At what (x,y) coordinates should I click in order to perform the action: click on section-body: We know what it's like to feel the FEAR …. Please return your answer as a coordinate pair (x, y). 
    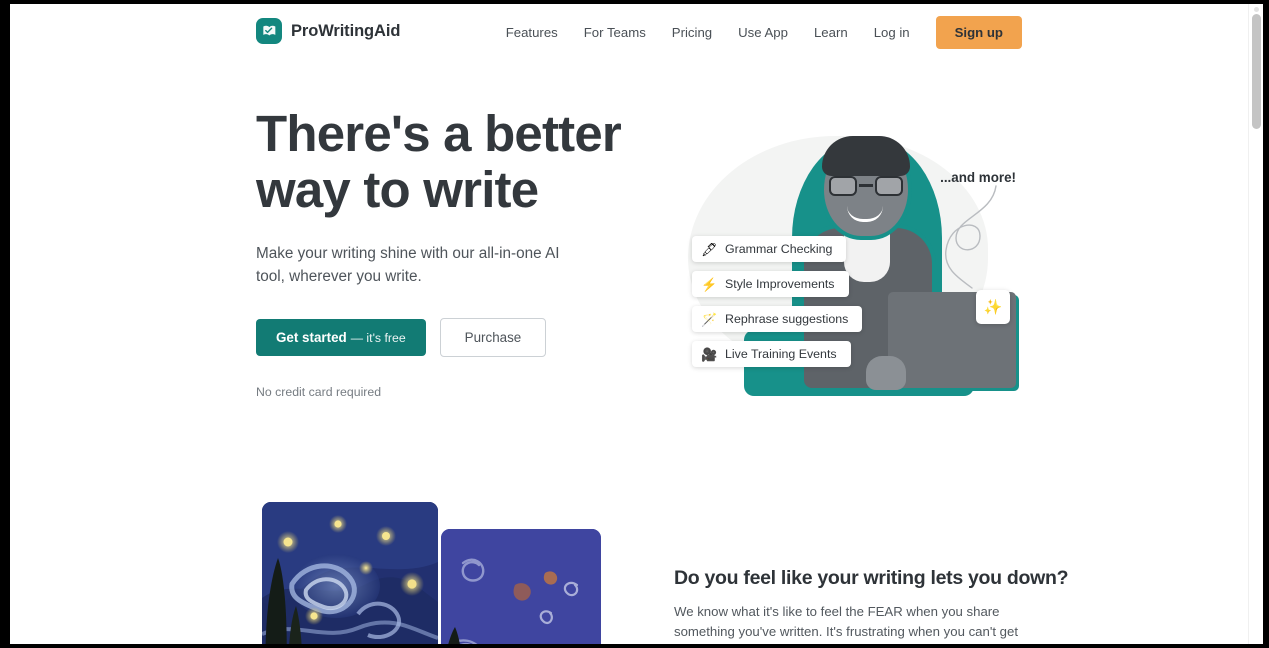
    Looking at the image, I should click on (846, 624).